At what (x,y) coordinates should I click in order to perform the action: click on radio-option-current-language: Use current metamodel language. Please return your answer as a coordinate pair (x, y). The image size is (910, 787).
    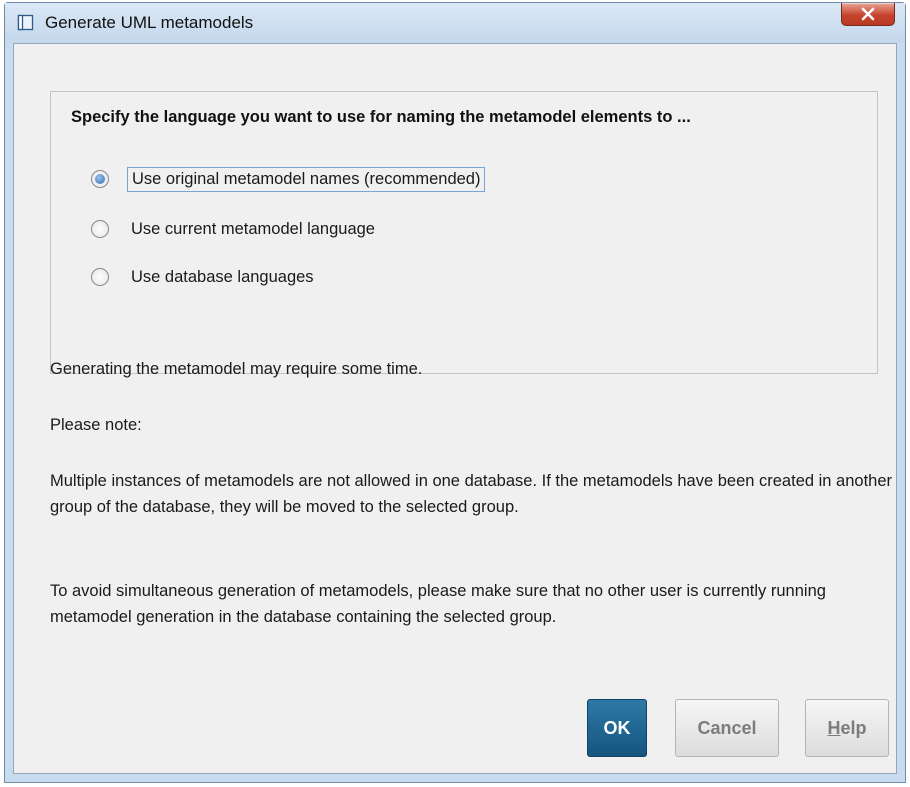
    Looking at the image, I should click on (235, 229).